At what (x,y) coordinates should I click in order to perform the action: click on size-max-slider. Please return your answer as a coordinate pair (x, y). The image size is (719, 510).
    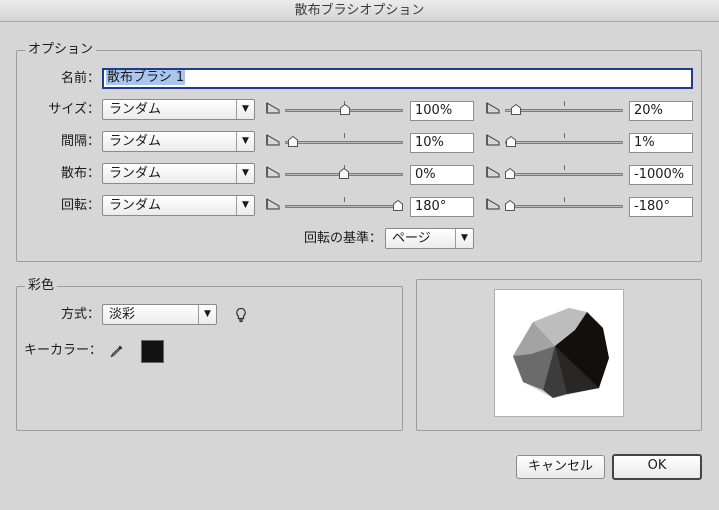
    Looking at the image, I should click on (564, 109).